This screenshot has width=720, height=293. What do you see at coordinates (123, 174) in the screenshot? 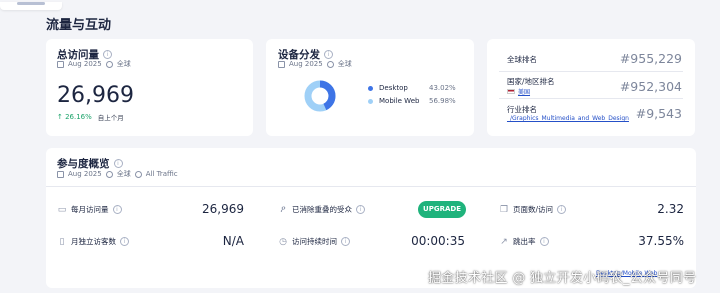
I see `engagement-region: 全球` at bounding box center [123, 174].